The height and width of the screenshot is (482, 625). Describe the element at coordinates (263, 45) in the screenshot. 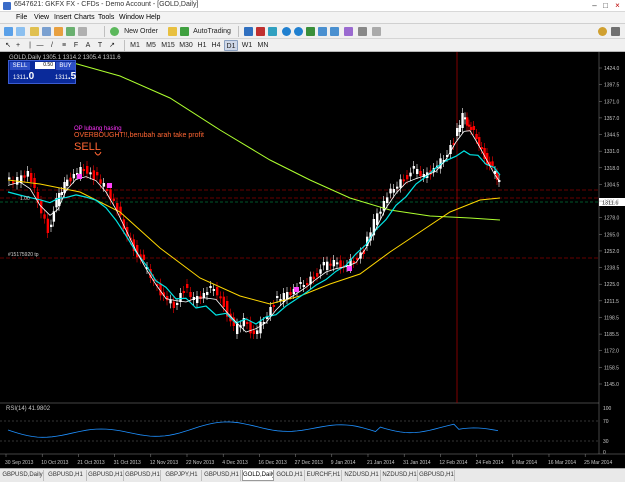

I see `timeframe-mn: MN` at that location.